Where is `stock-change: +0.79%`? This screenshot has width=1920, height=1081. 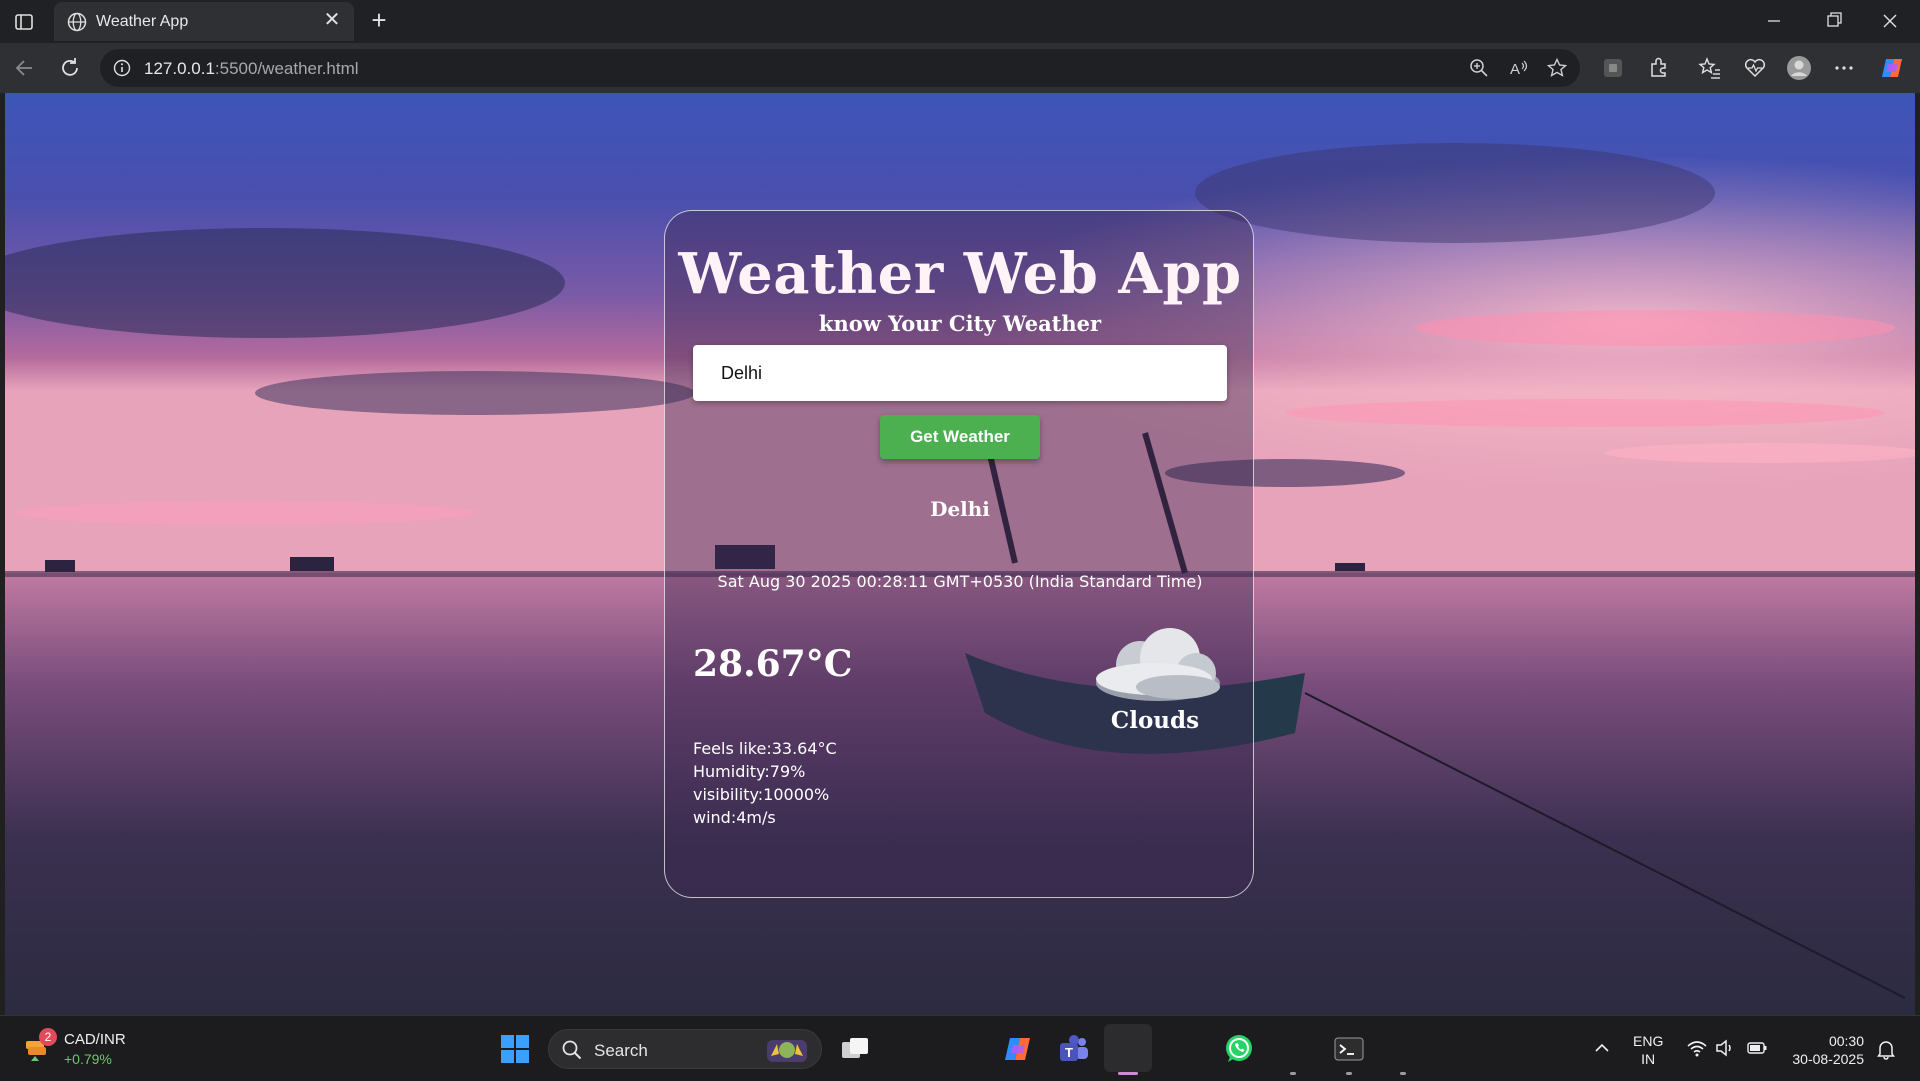
stock-change: +0.79% is located at coordinates (88, 1059).